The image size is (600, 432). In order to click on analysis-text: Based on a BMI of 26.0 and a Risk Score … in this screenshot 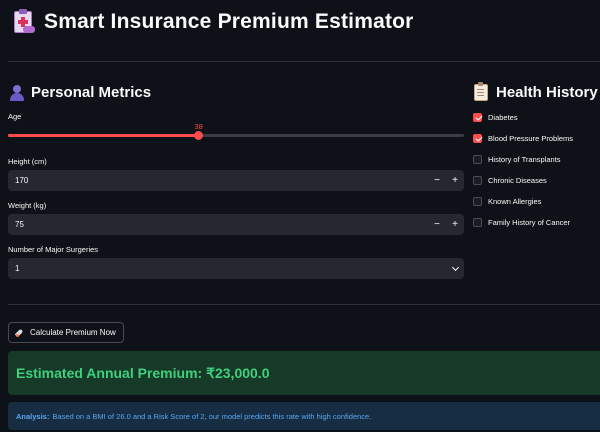, I will do `click(212, 416)`.